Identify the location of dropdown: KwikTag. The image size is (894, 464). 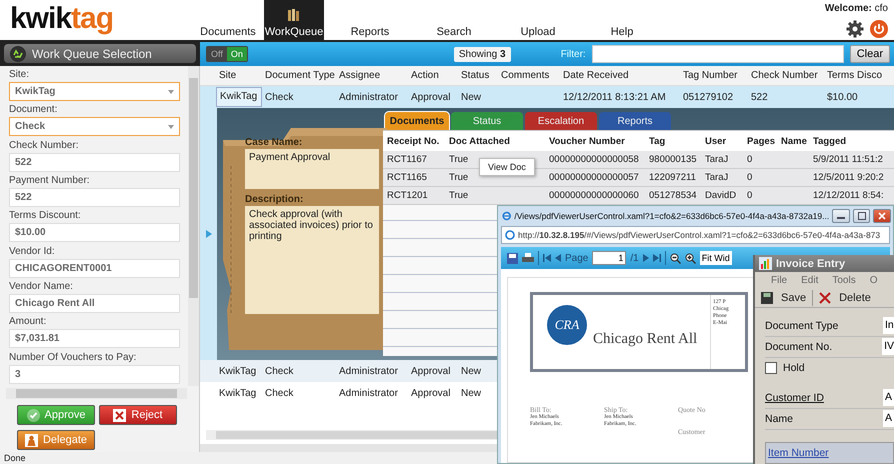
(94, 91).